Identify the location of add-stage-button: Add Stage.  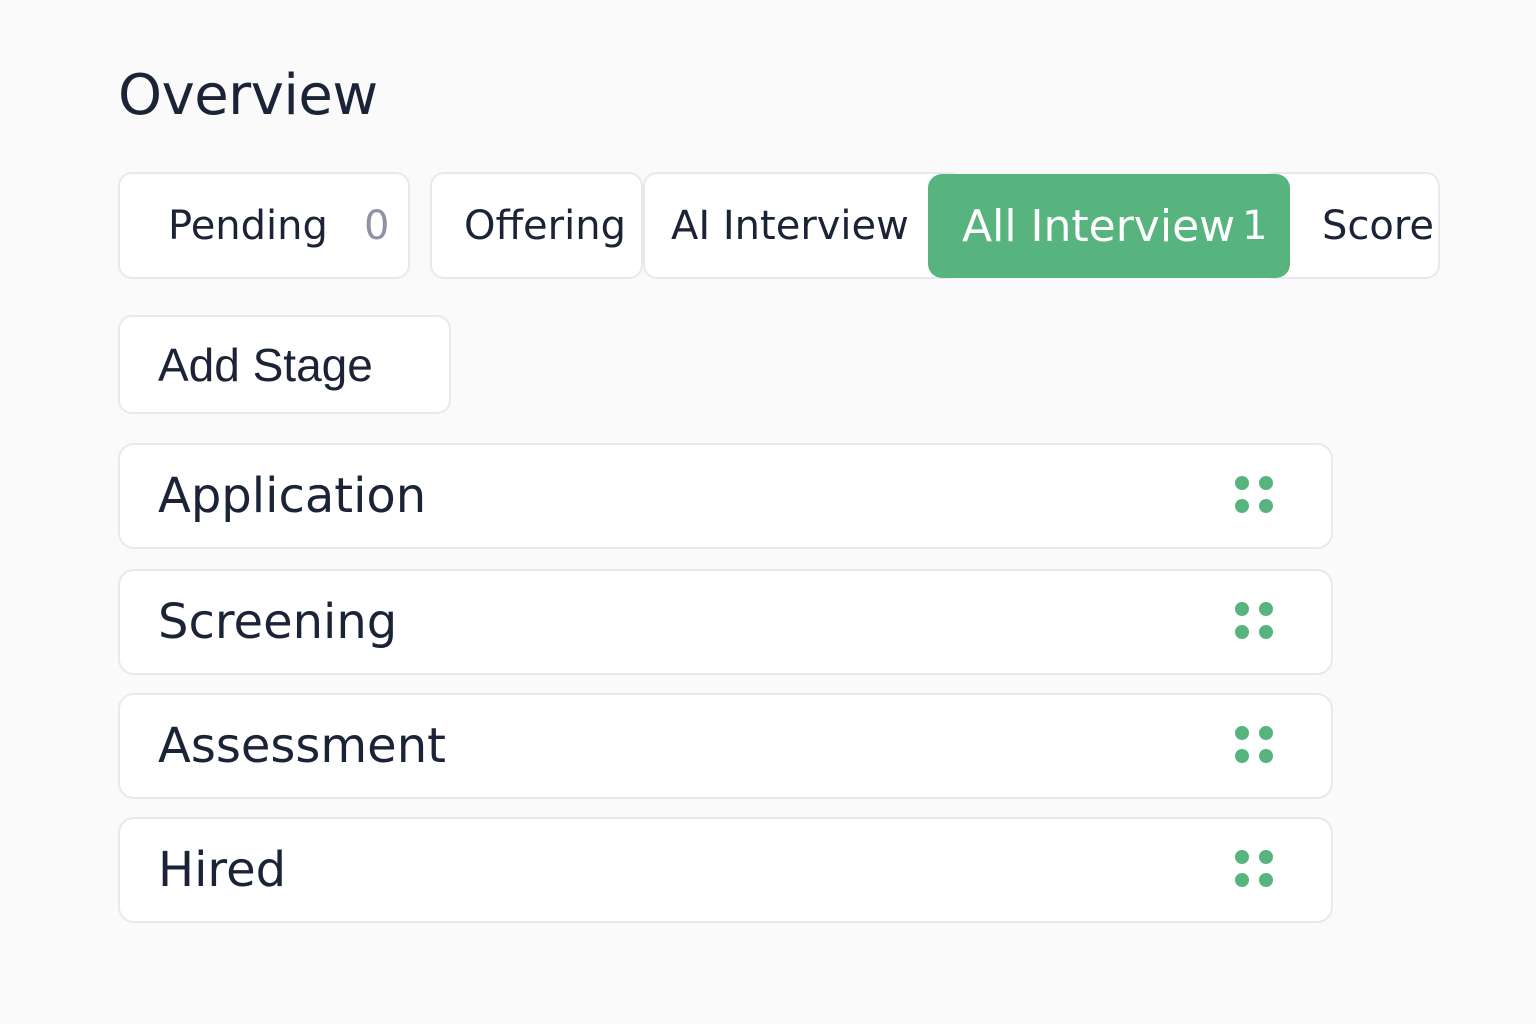
(284, 364).